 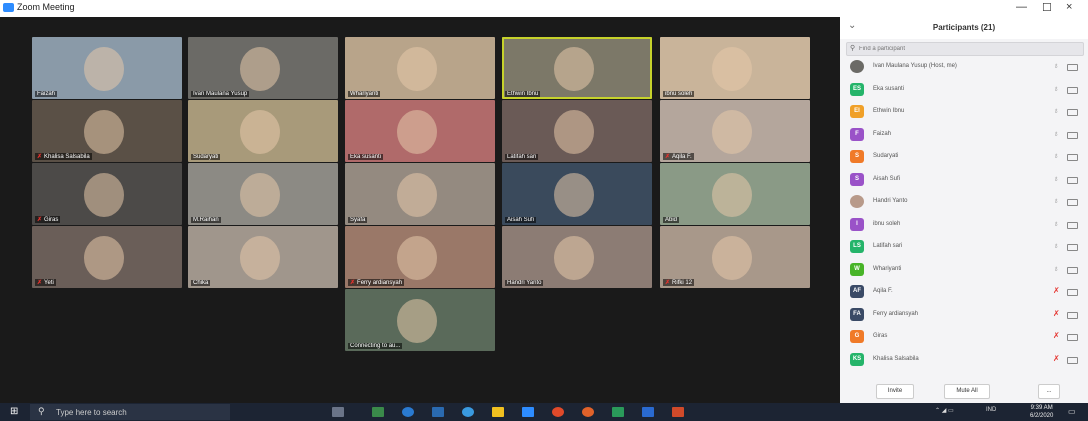 I want to click on firefox-icon, so click(x=588, y=412).